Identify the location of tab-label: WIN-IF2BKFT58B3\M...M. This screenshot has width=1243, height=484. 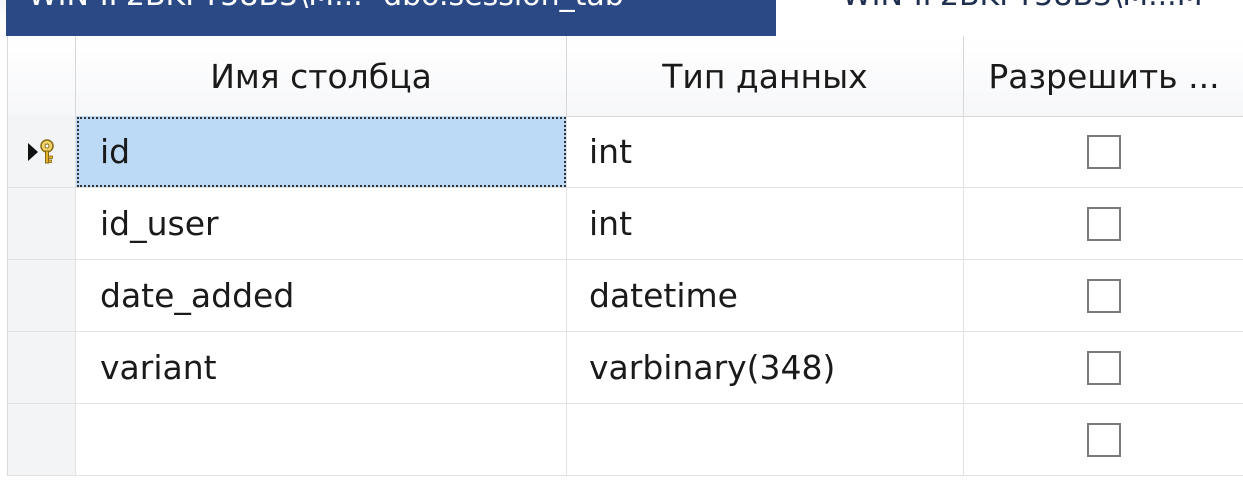
(1022, 7).